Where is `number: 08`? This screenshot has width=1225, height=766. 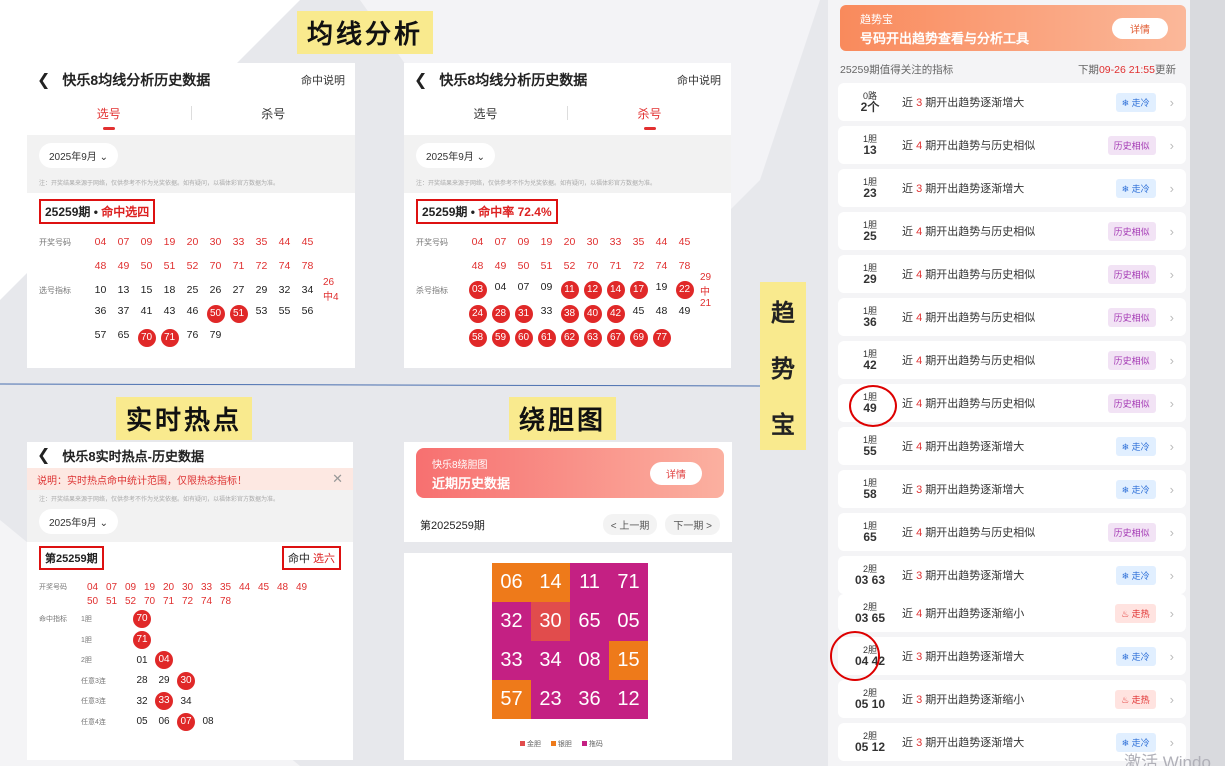
number: 08 is located at coordinates (208, 722).